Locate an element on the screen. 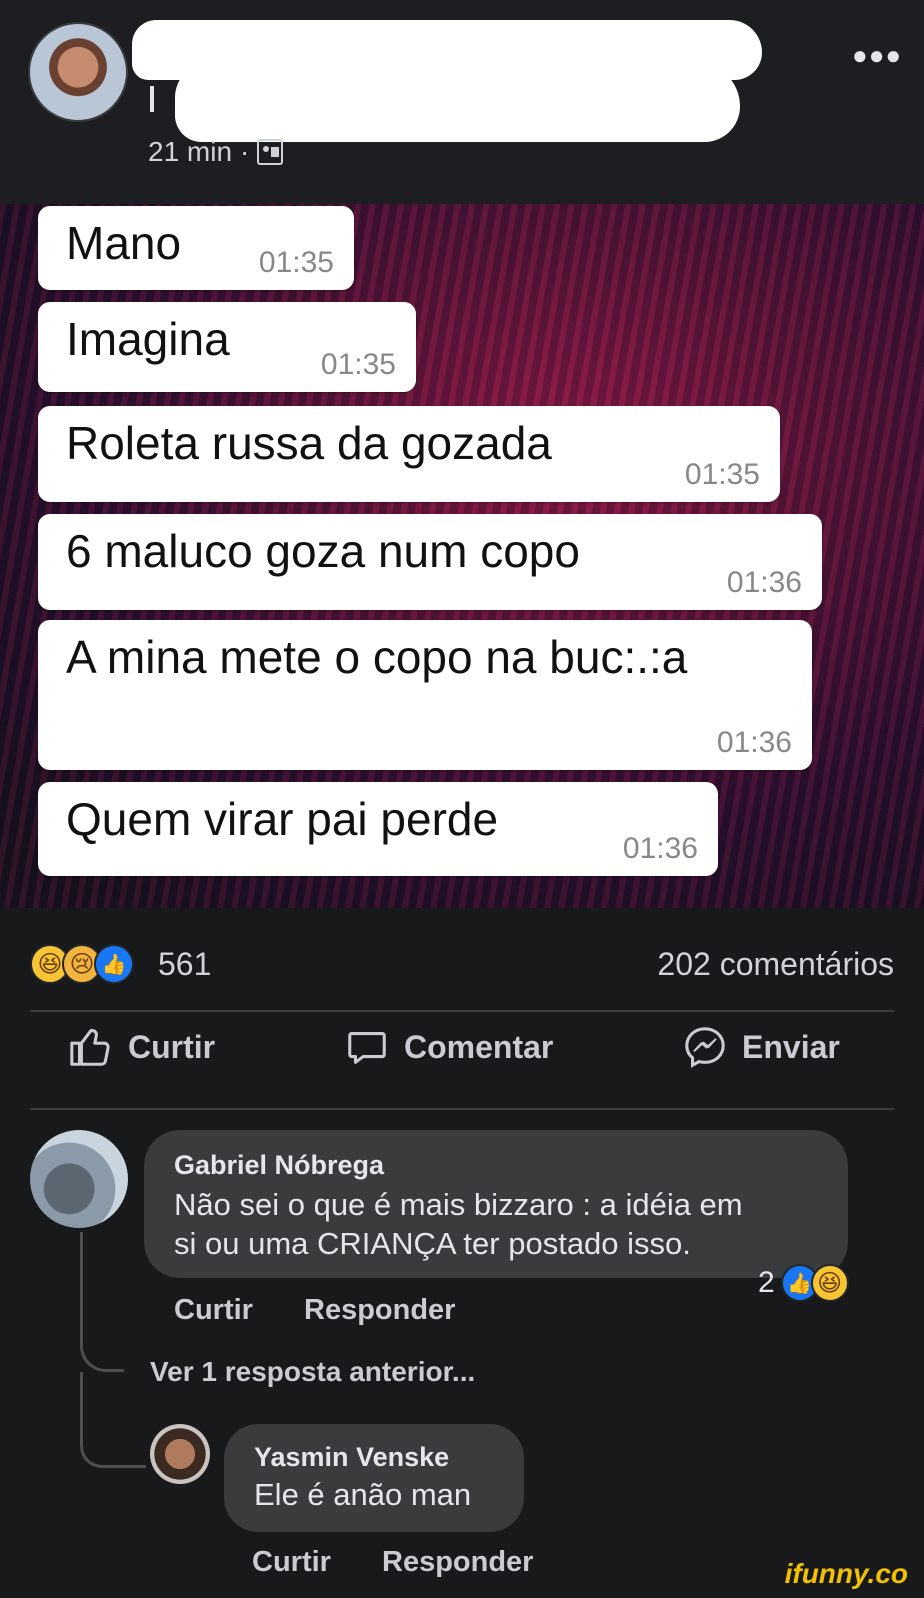 The image size is (924, 1598). author-name-fragment is located at coordinates (152, 99).